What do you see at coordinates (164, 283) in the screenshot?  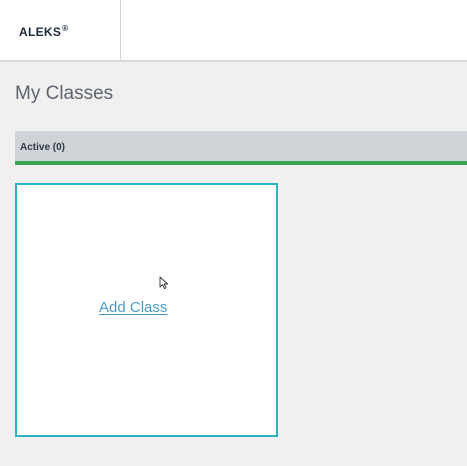 I see `mouse-pointer-icon` at bounding box center [164, 283].